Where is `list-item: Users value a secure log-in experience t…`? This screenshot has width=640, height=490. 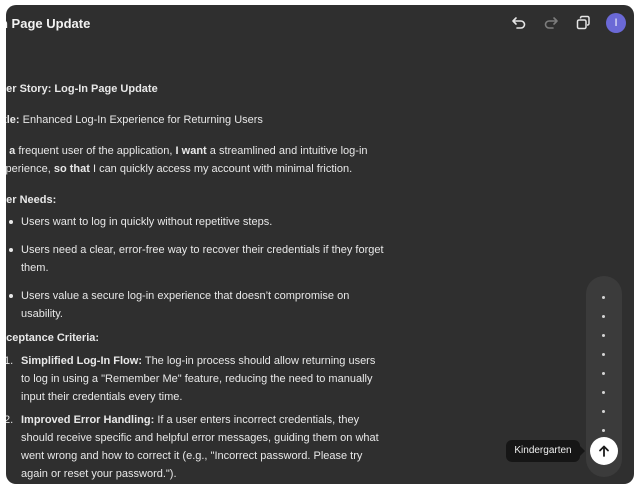
list-item: Users value a secure log-in experience t… is located at coordinates (196, 305).